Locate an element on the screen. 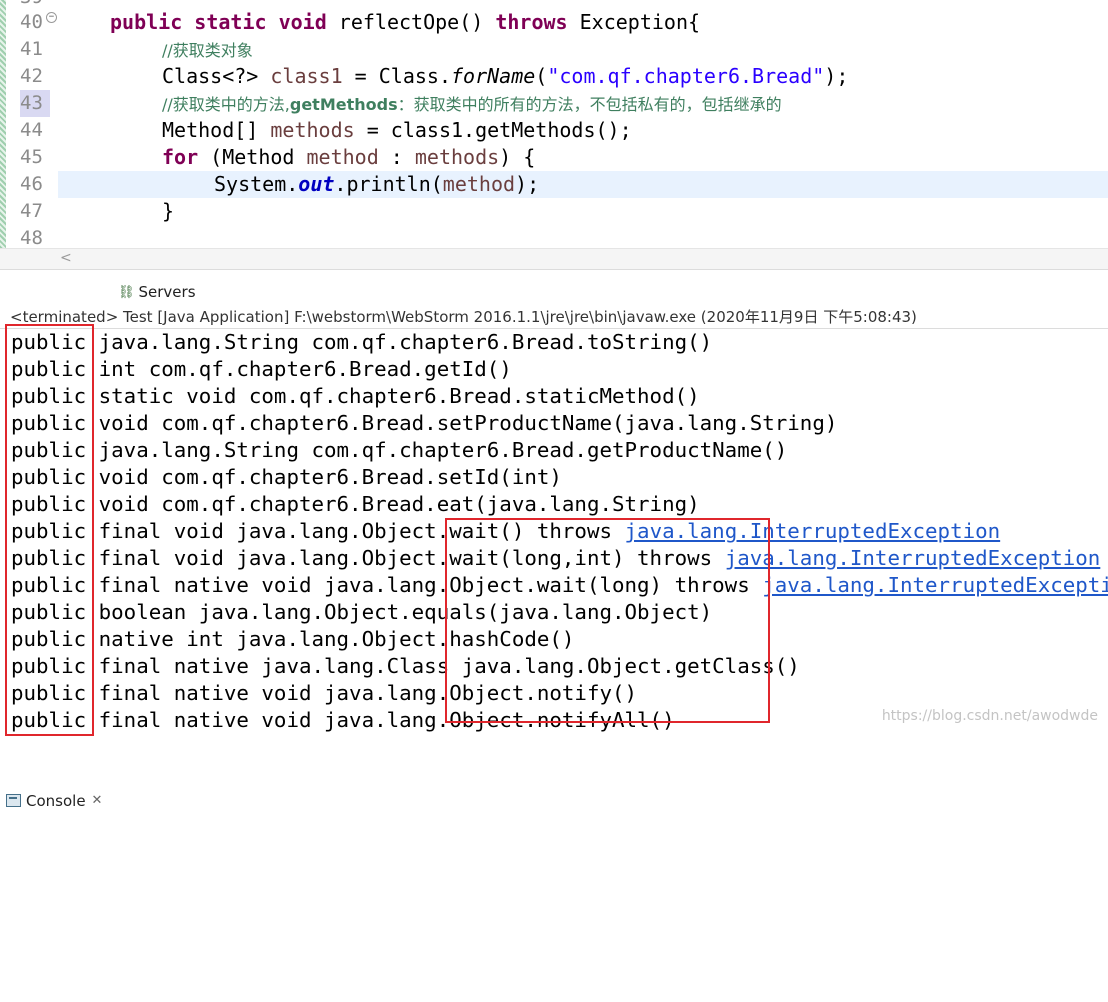 Image resolution: width=1108 pixels, height=1002 pixels. code-line: //获取类对象 is located at coordinates (583, 49).